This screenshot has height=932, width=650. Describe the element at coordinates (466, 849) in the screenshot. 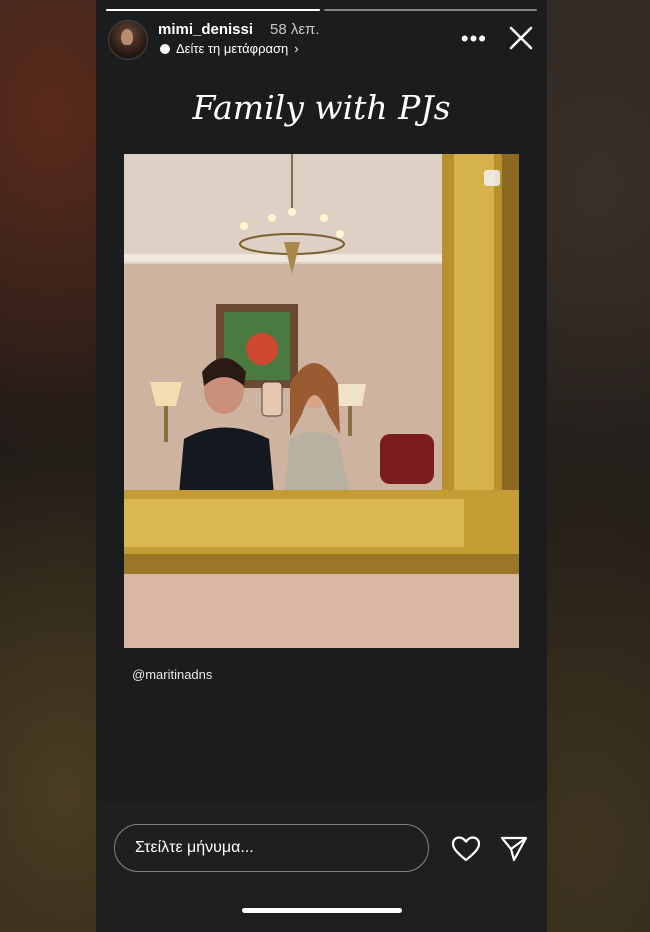

I see `heart-icon` at that location.